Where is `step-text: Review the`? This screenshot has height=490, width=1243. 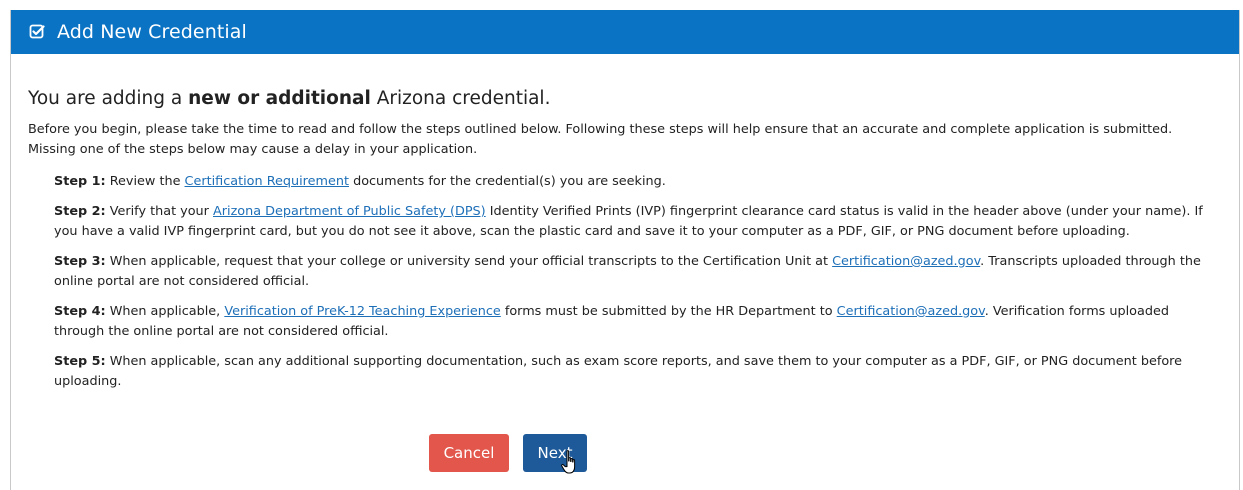 step-text: Review the is located at coordinates (145, 181).